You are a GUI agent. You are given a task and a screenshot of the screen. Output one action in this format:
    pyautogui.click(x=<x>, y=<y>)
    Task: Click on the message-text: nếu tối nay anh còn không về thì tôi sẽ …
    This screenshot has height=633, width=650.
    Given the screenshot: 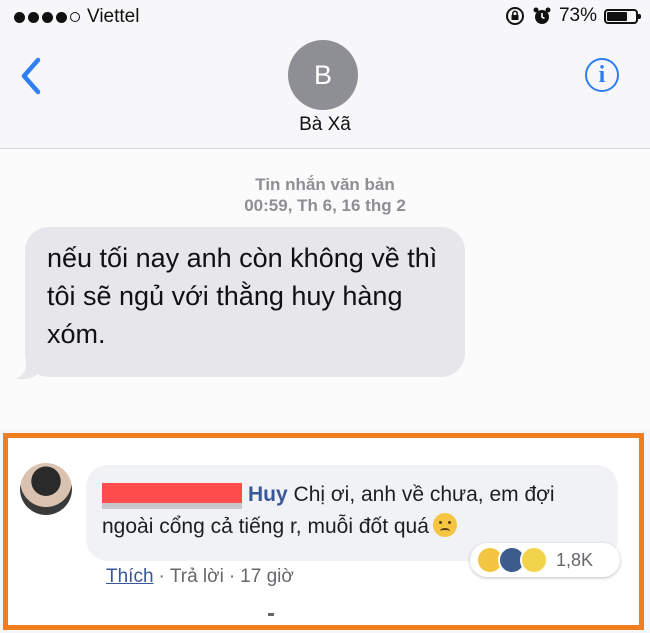 What is the action you would take?
    pyautogui.click(x=242, y=296)
    